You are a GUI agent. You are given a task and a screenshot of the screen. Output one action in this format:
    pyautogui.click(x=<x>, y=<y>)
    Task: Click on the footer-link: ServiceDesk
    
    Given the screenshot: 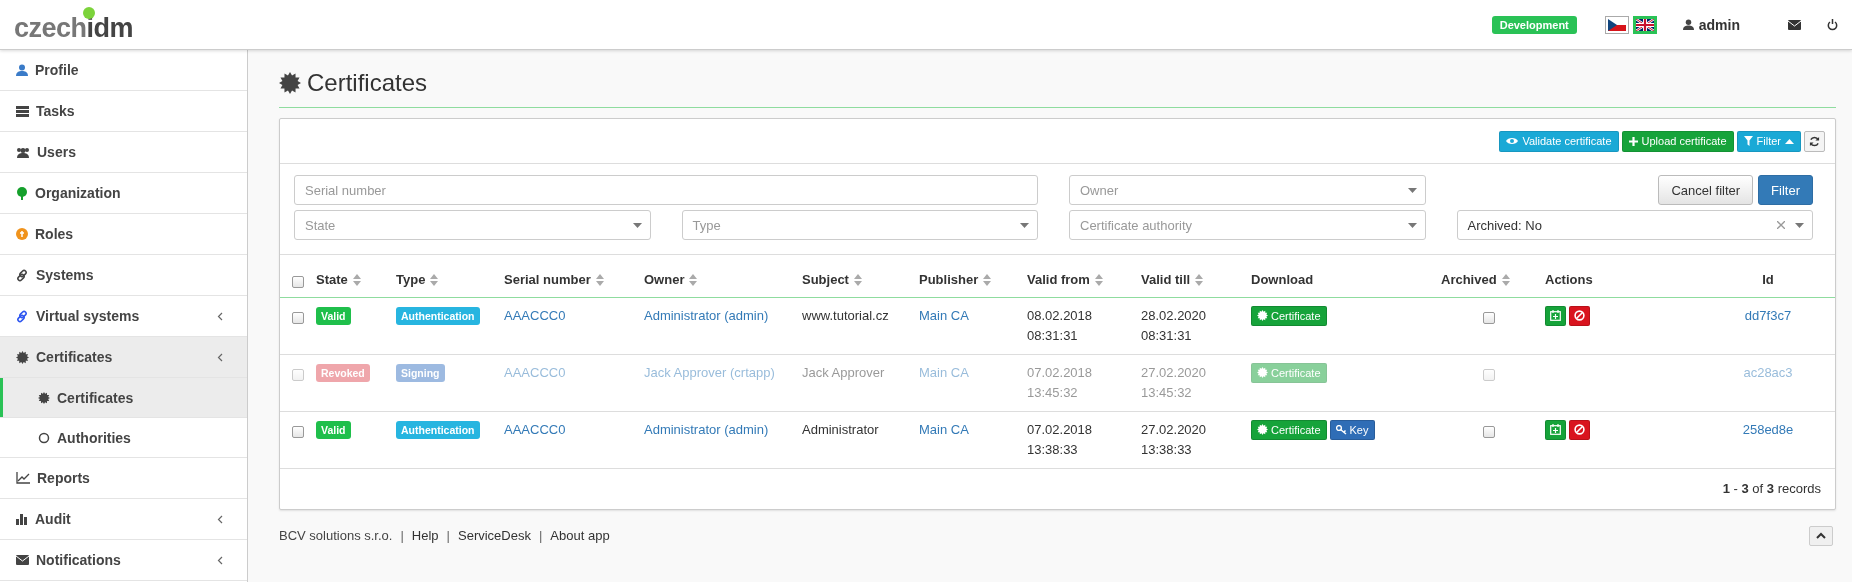 What is the action you would take?
    pyautogui.click(x=494, y=535)
    